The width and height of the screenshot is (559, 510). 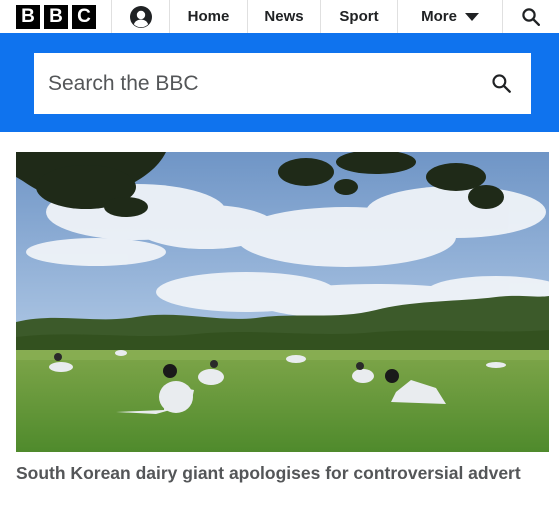 What do you see at coordinates (209, 16) in the screenshot?
I see `nav-home: Home` at bounding box center [209, 16].